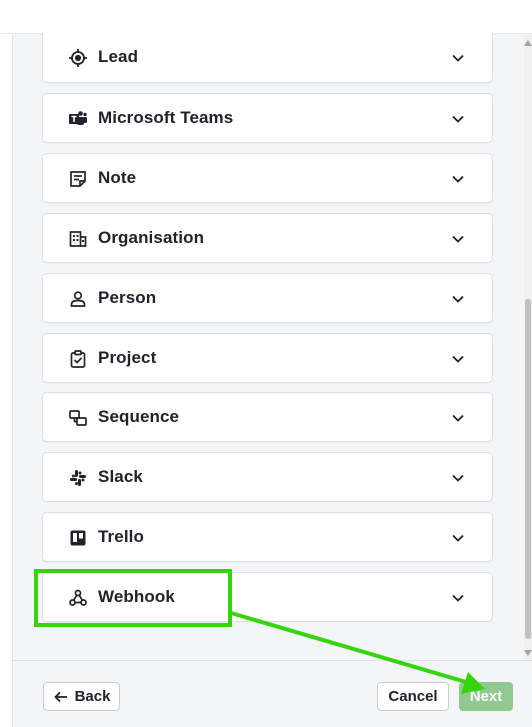 The image size is (532, 727). I want to click on annotation-highlight-box, so click(133, 598).